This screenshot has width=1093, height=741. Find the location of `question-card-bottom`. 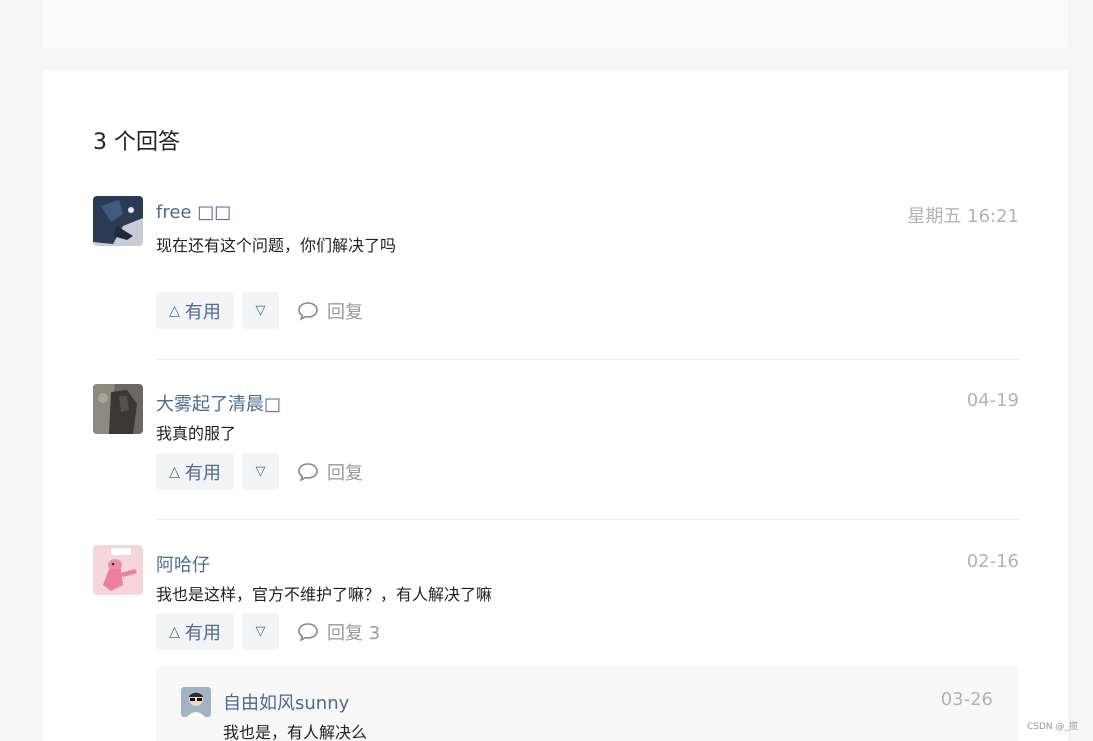

question-card-bottom is located at coordinates (555, 24).